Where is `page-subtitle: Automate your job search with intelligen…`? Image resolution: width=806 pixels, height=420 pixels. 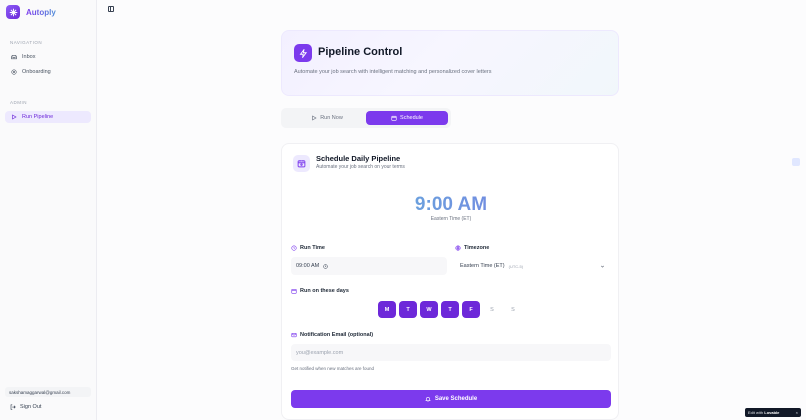 page-subtitle: Automate your job search with intelligen… is located at coordinates (393, 72).